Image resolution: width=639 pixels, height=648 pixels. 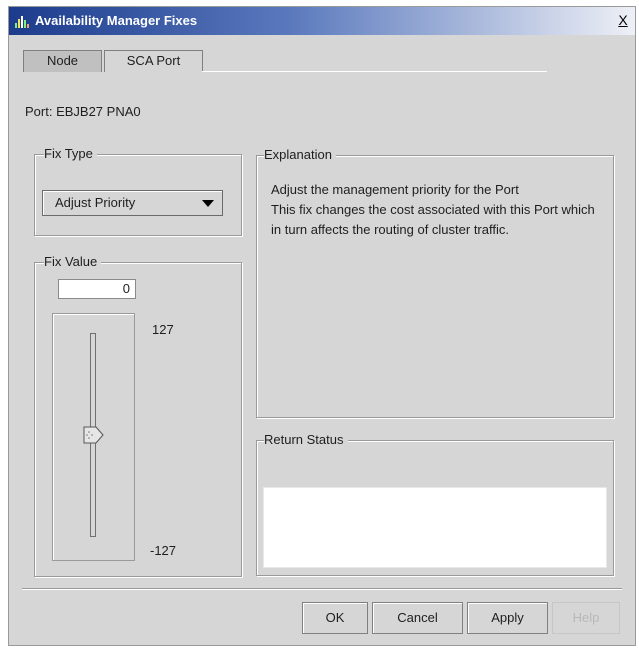 What do you see at coordinates (586, 618) in the screenshot?
I see `help-button: Help` at bounding box center [586, 618].